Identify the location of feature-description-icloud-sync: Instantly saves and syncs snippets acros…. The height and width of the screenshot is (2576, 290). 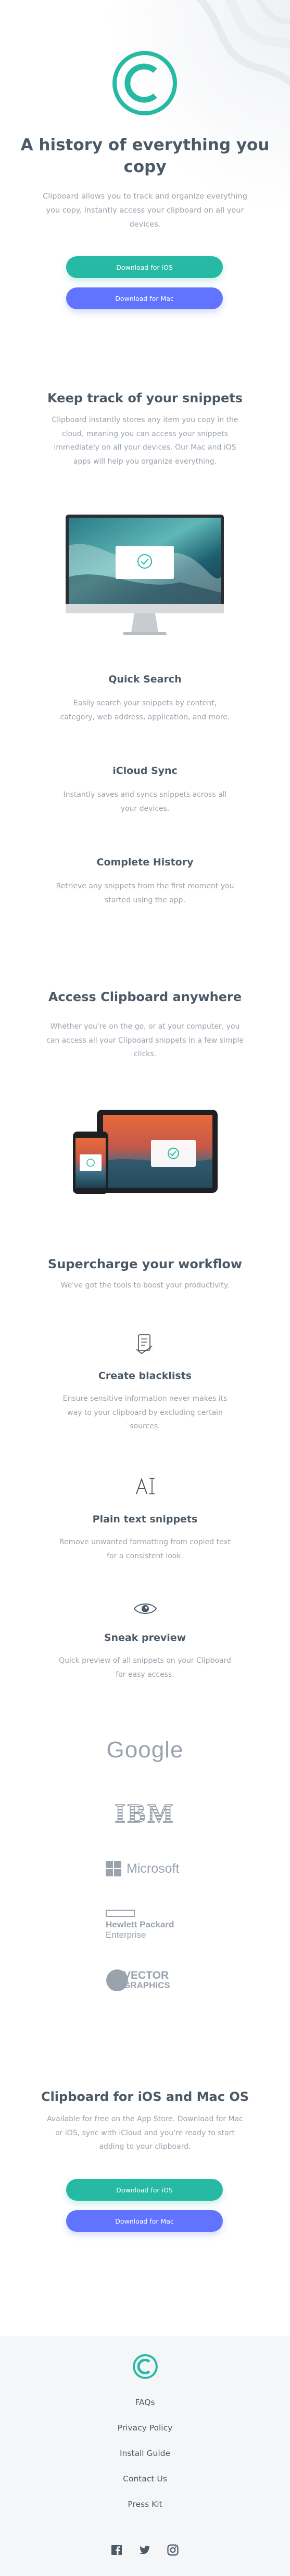
(145, 802).